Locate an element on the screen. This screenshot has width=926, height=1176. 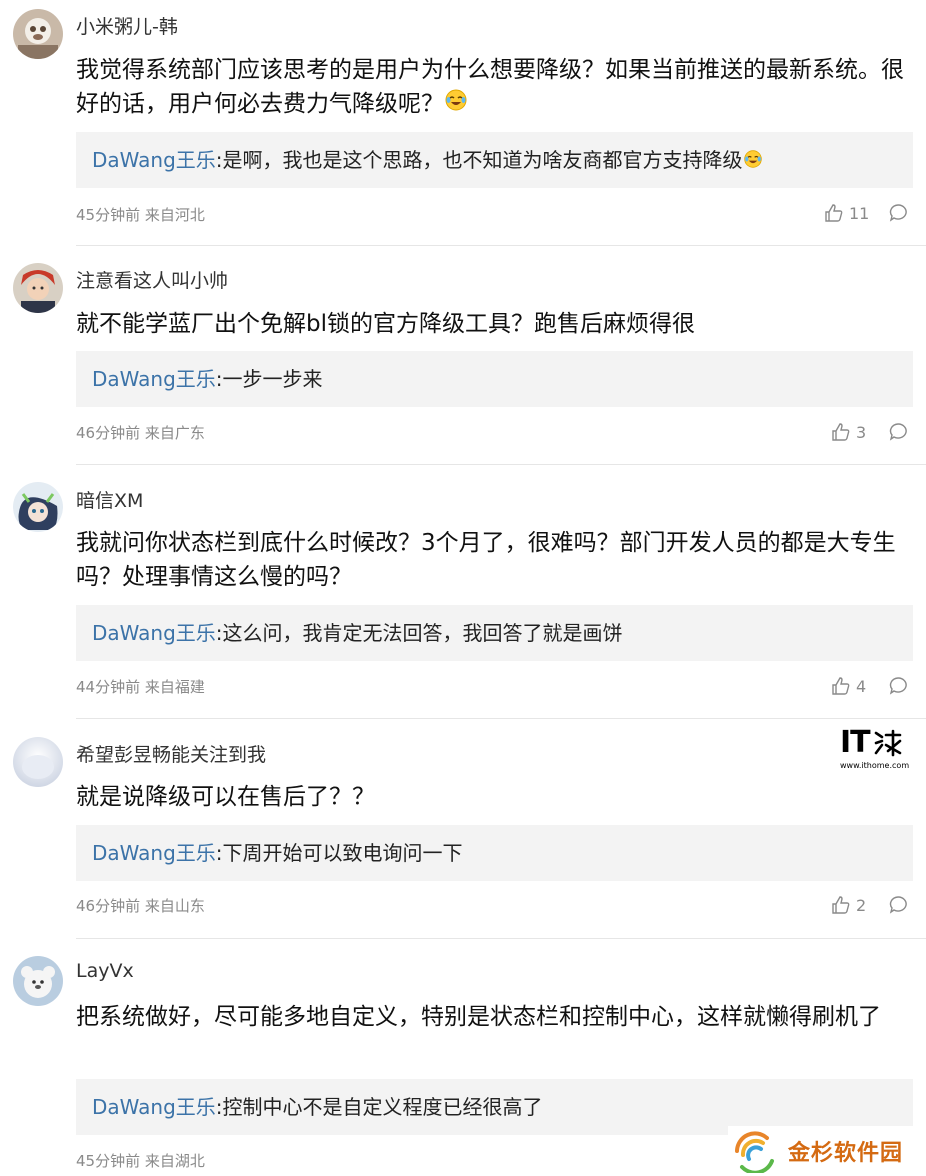
comment-meta: 46分钟前 来自广东 is located at coordinates (140, 433).